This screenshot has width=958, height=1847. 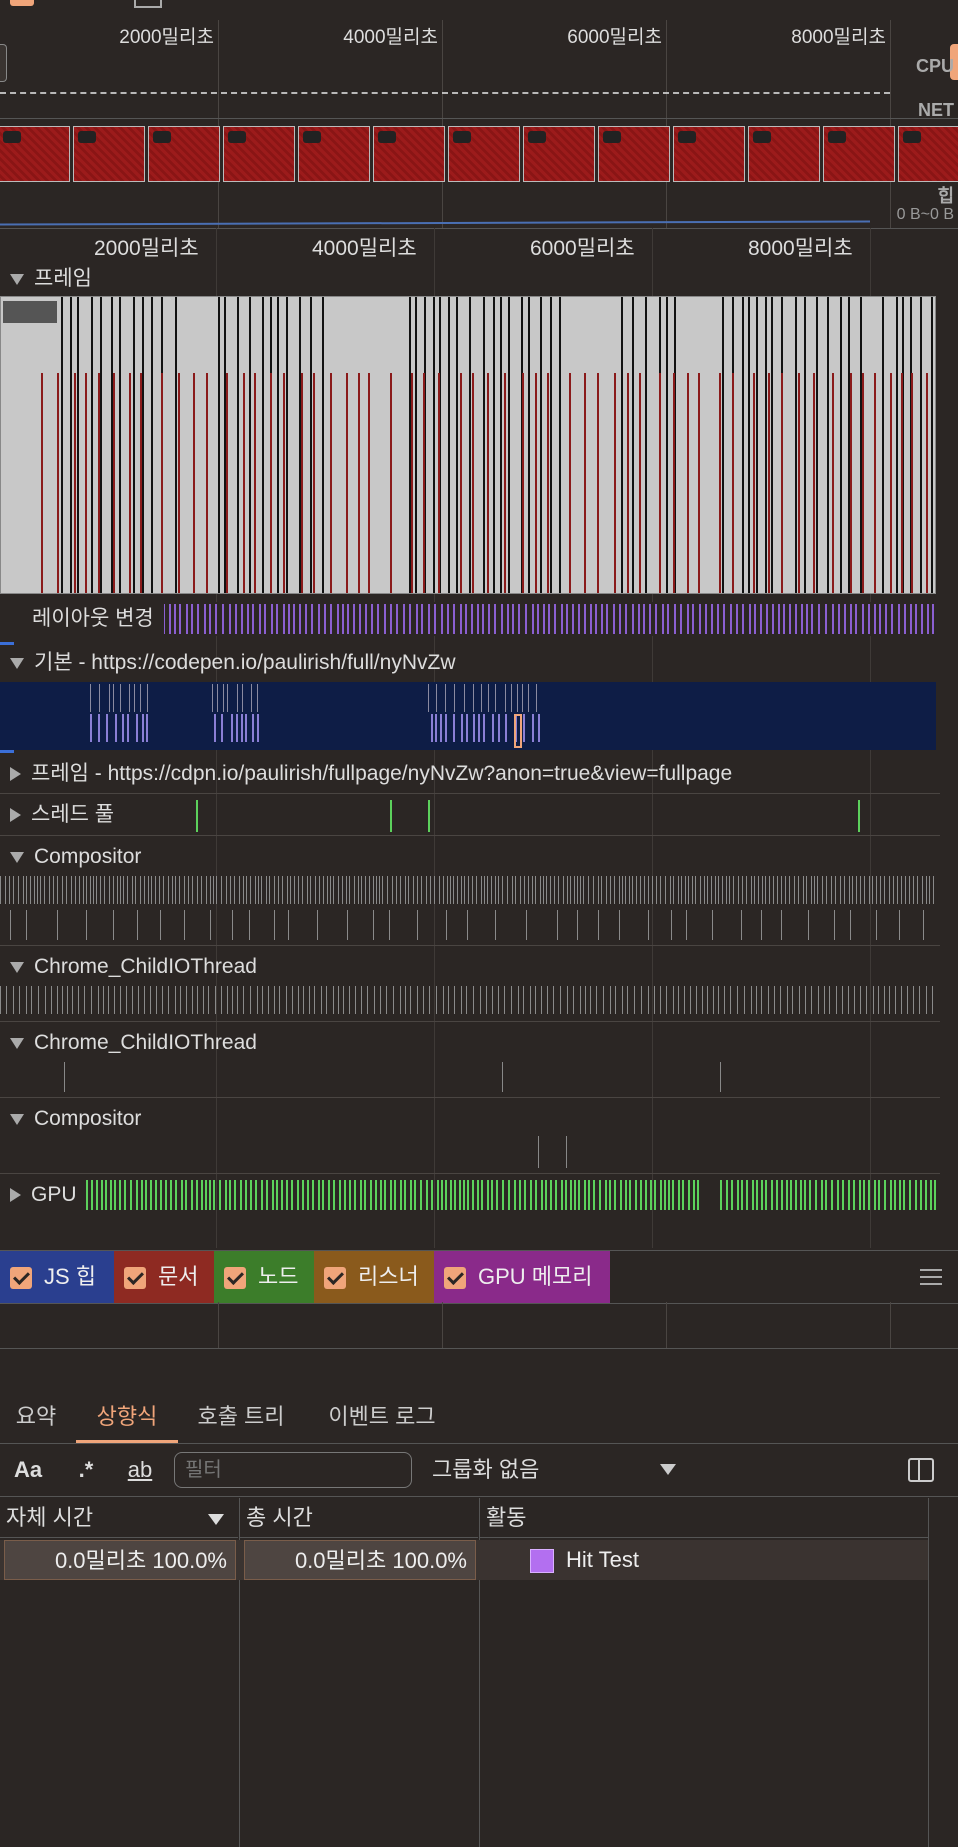 What do you see at coordinates (391, 816) in the screenshot?
I see `thread-pool-event` at bounding box center [391, 816].